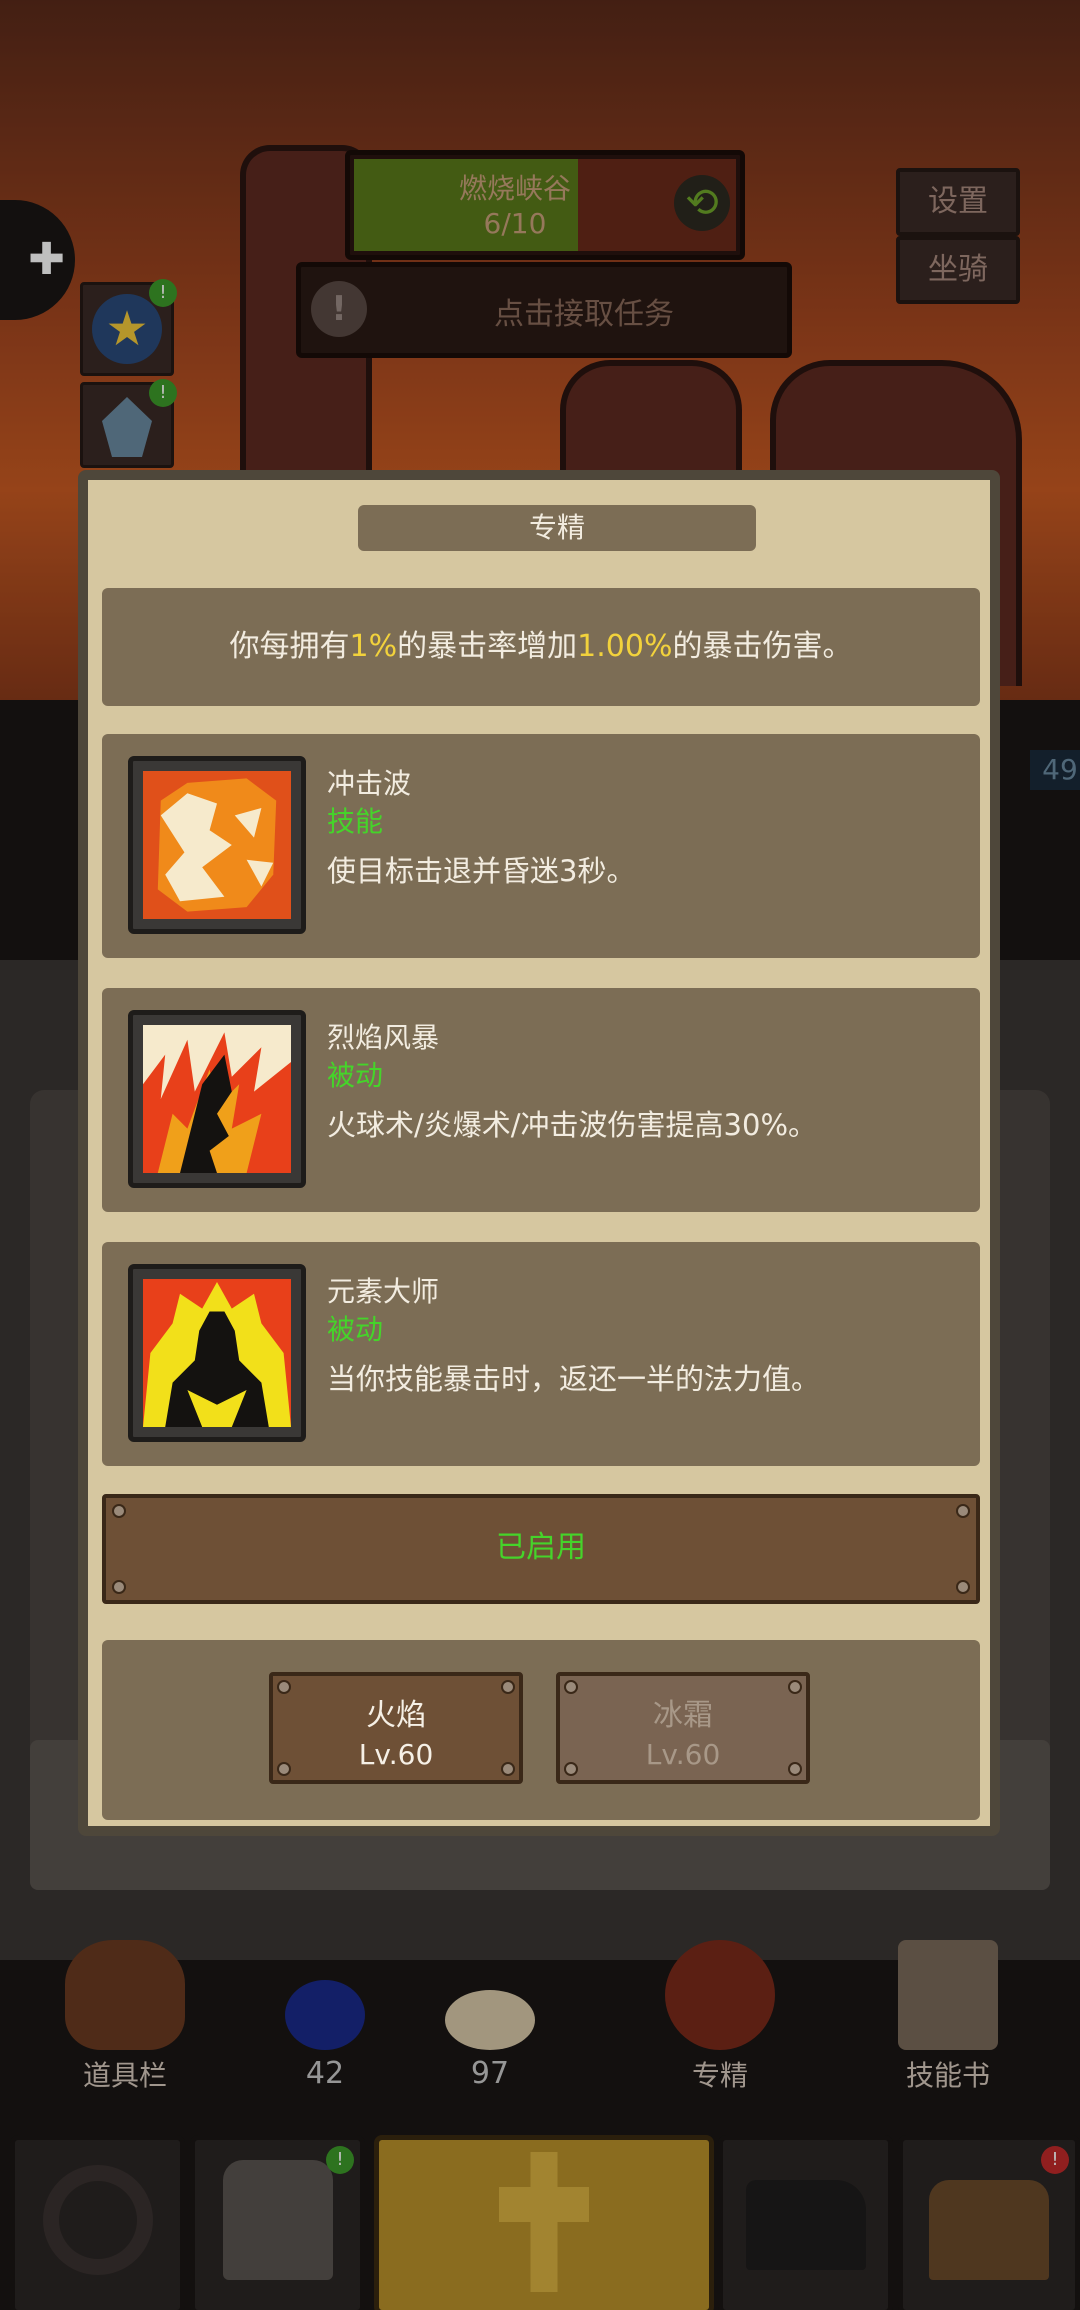  I want to click on skill-name: 元素大师, so click(383, 1291).